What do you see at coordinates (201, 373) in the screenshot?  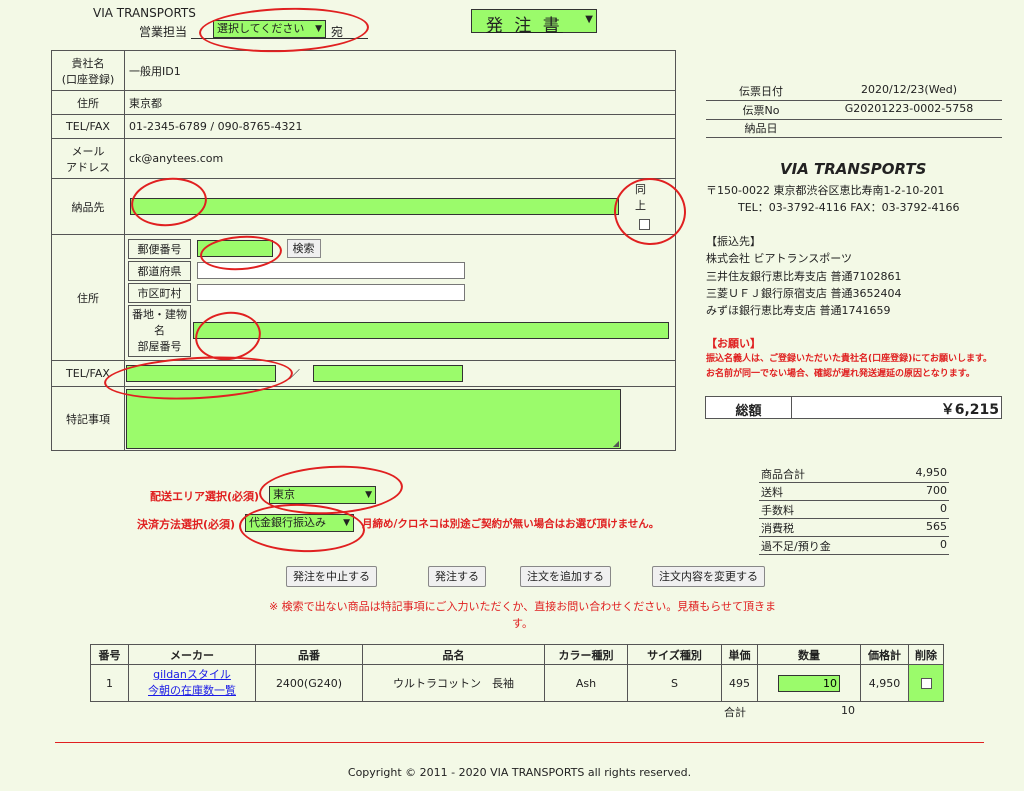 I see `delivery-tel-input` at bounding box center [201, 373].